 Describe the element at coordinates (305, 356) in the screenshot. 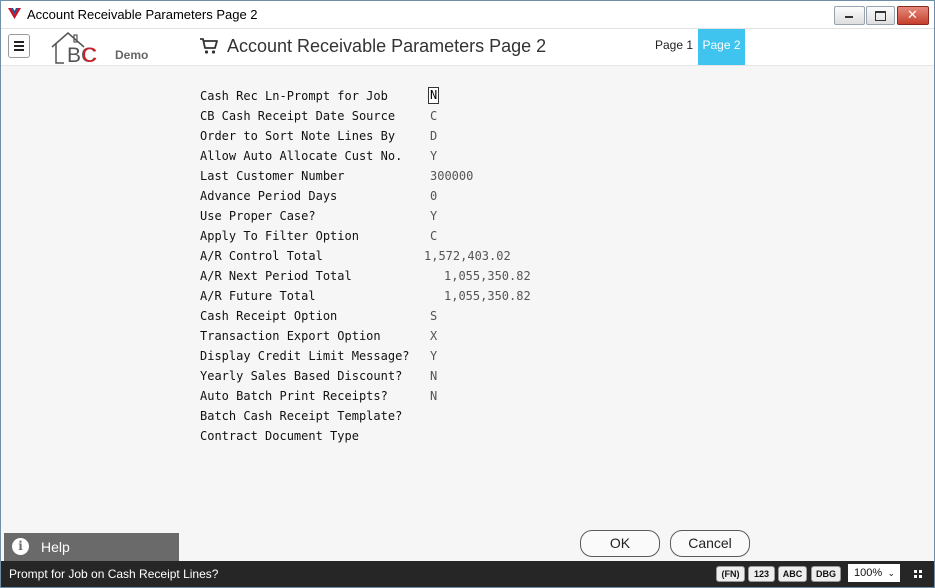

I see `field-label: Display Credit Limit Message?` at that location.